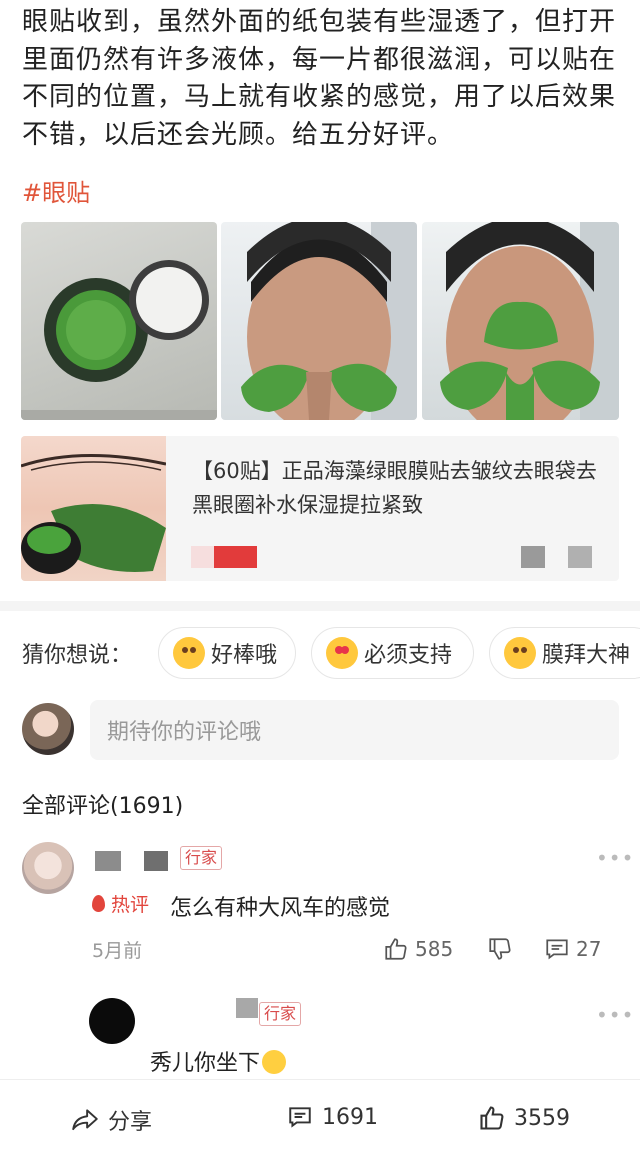 Image resolution: width=640 pixels, height=1159 pixels. I want to click on comment-input-placeholder: 期待你的评论哦, so click(184, 732).